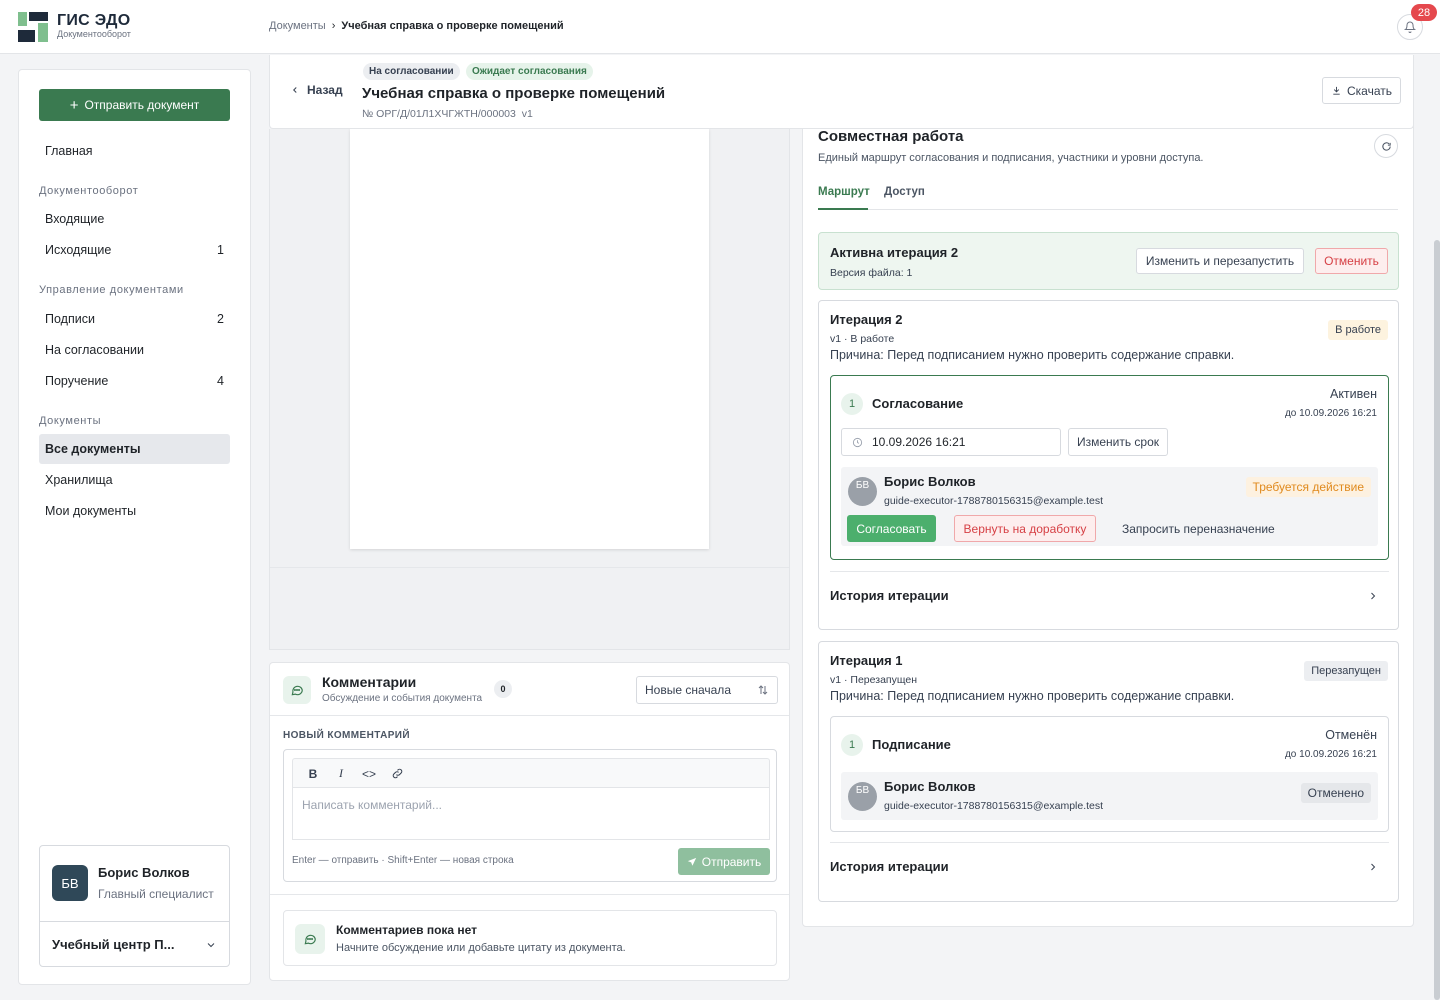  I want to click on bold-button: B, so click(313, 774).